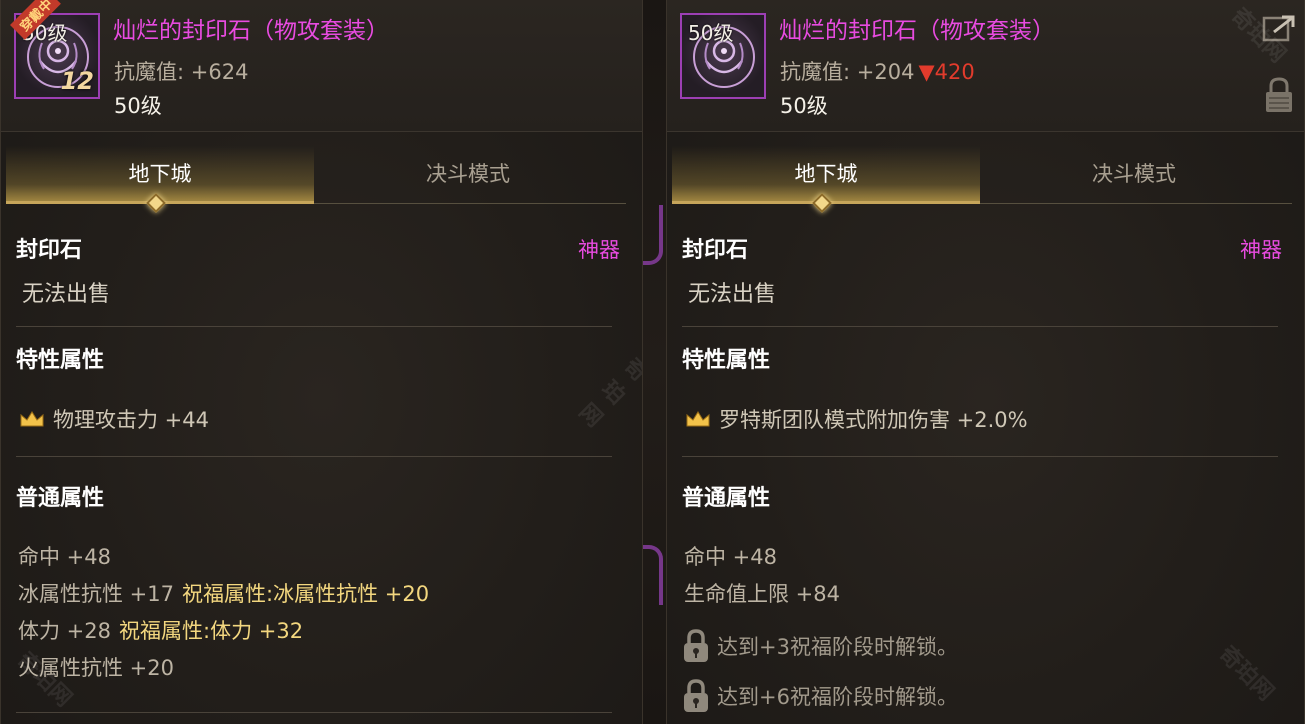 This screenshot has width=1305, height=724. What do you see at coordinates (219, 72) in the screenshot?
I see `stat-value: +624` at bounding box center [219, 72].